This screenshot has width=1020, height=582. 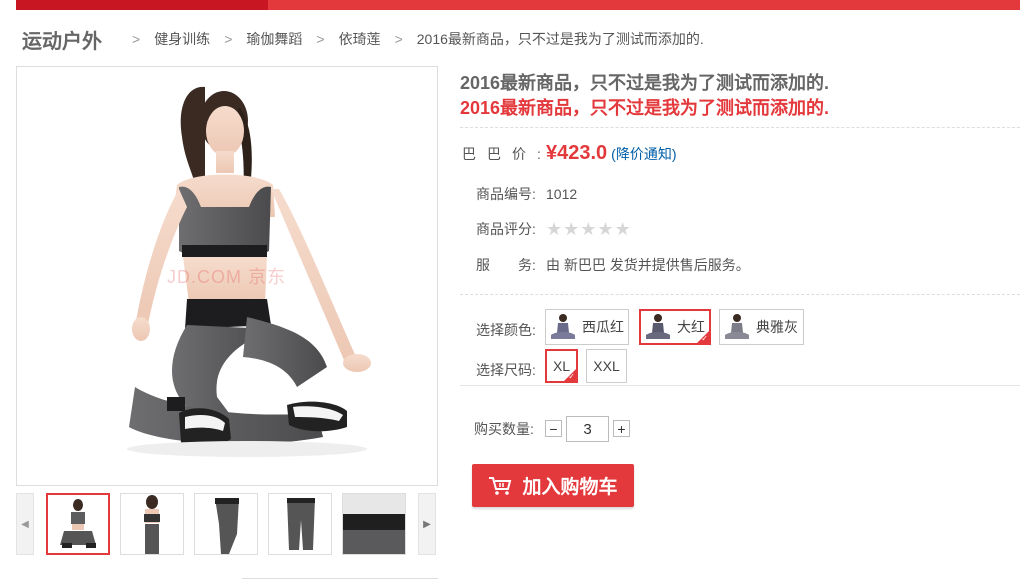 I want to click on thumbnail-front-pose, so click(x=78, y=524).